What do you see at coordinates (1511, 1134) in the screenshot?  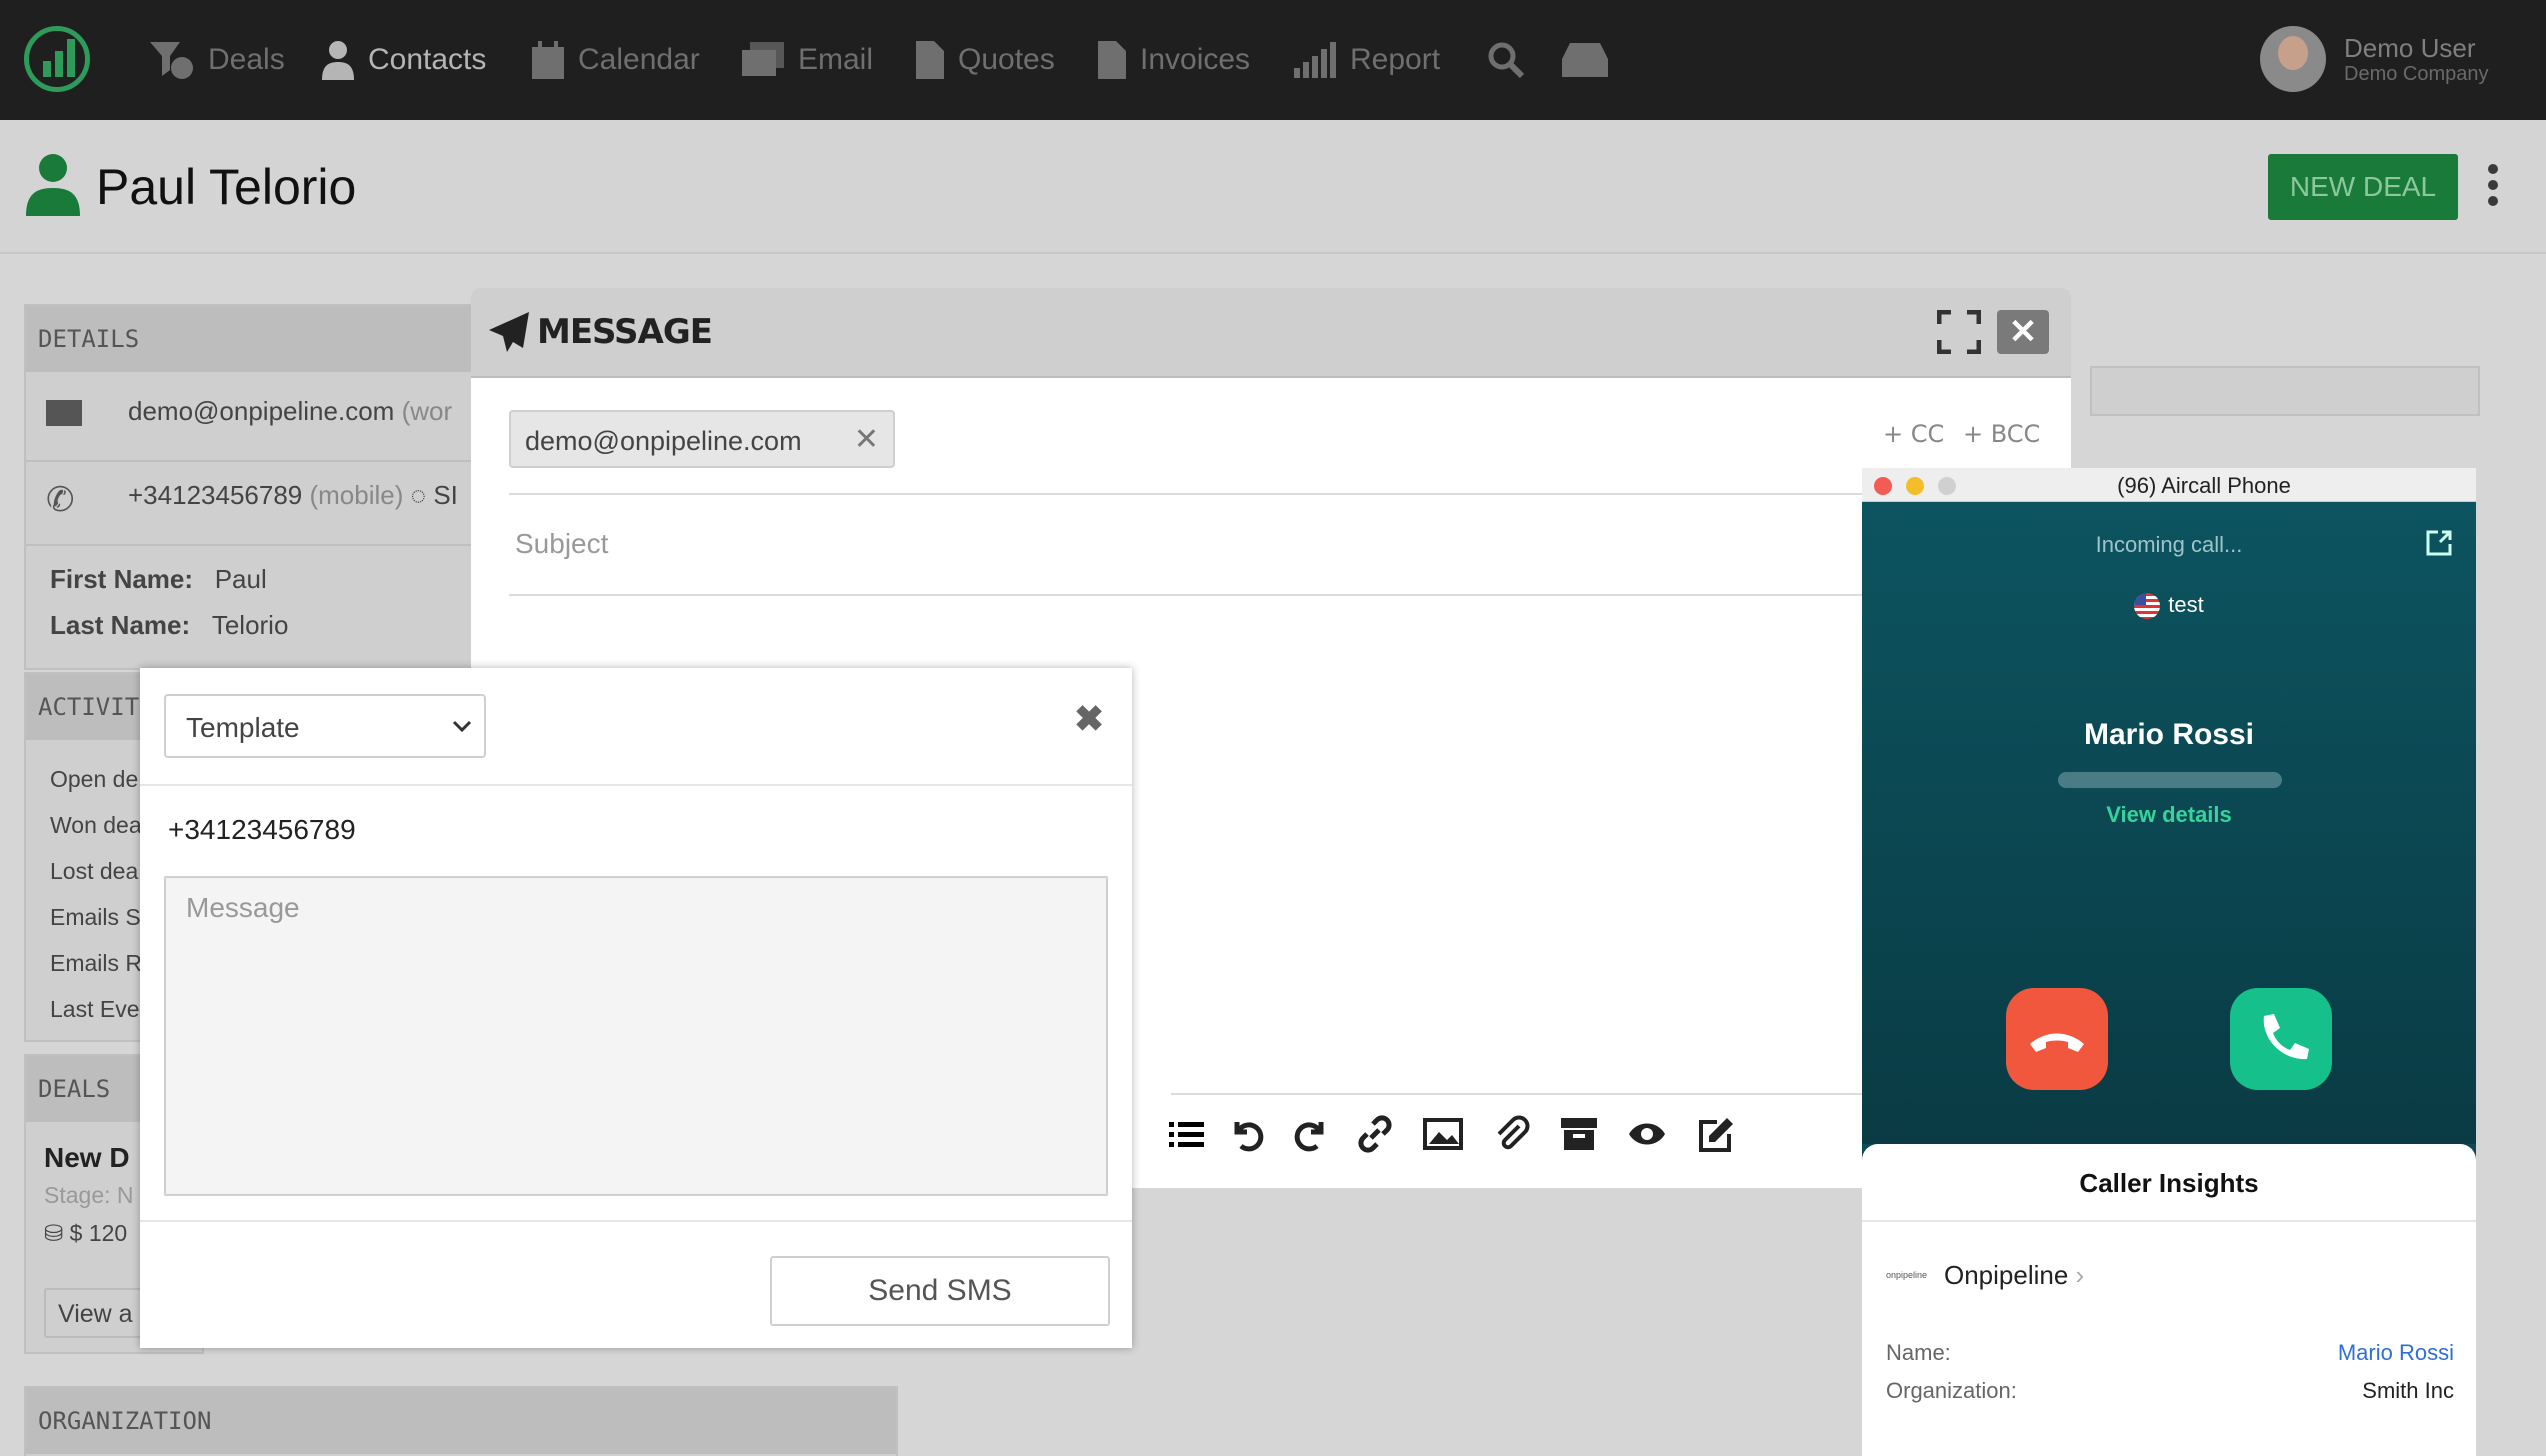 I see `attachment-icon` at bounding box center [1511, 1134].